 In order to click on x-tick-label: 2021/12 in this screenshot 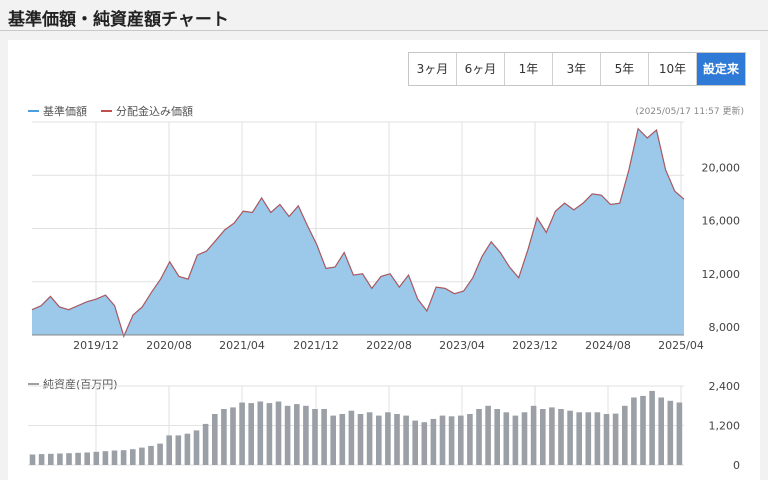, I will do `click(316, 345)`.